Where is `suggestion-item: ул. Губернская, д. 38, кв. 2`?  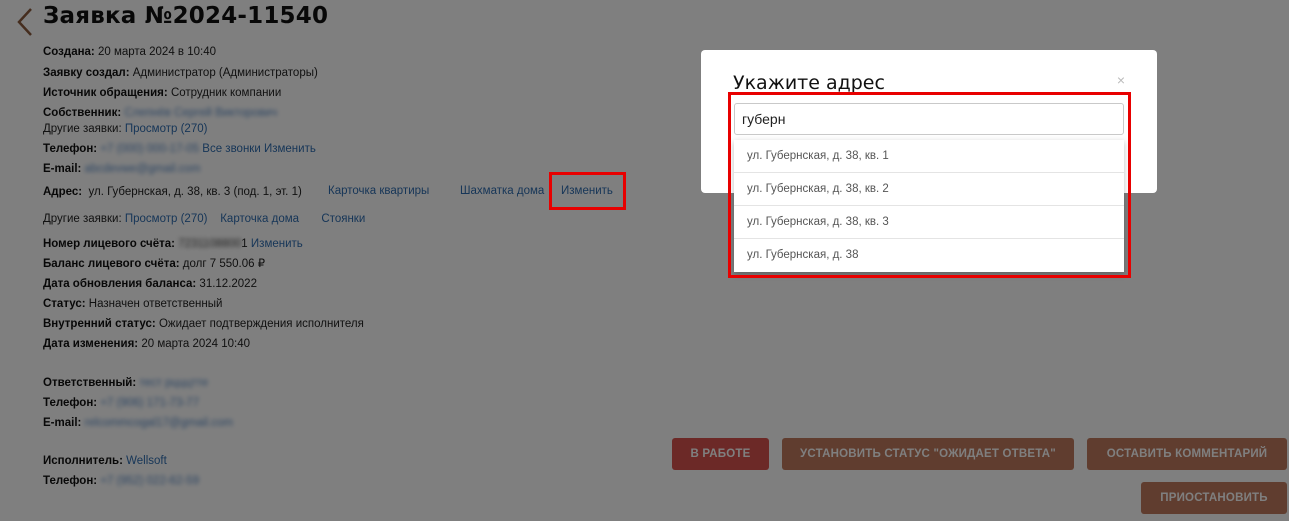 suggestion-item: ул. Губернская, д. 38, кв. 2 is located at coordinates (929, 189).